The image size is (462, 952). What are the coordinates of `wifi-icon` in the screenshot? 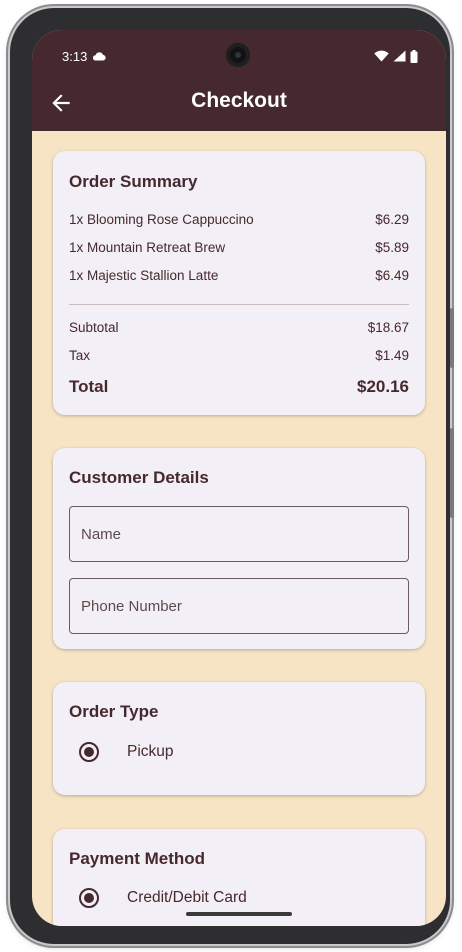 It's located at (381, 56).